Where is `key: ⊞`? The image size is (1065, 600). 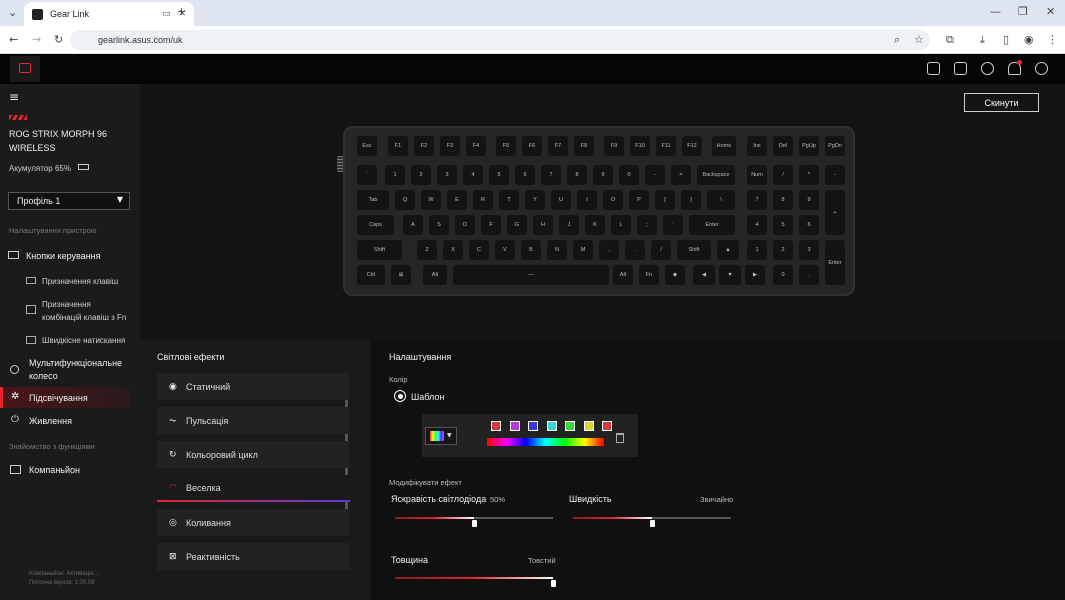
key: ⊞ is located at coordinates (401, 275).